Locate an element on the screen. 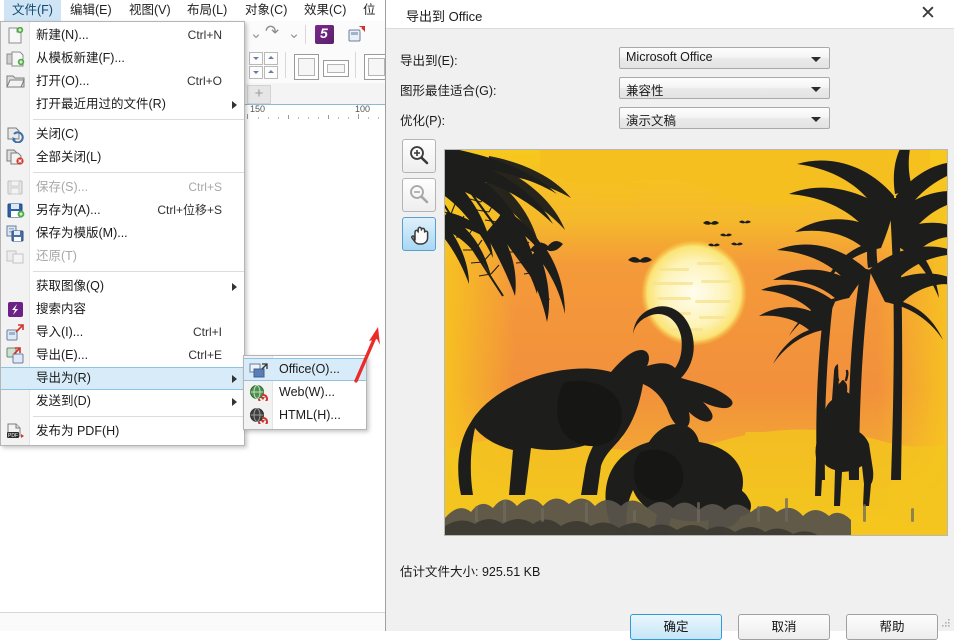 This screenshot has height=644, width=954. menu-item-search-content: 搜索内容 is located at coordinates (122, 309).